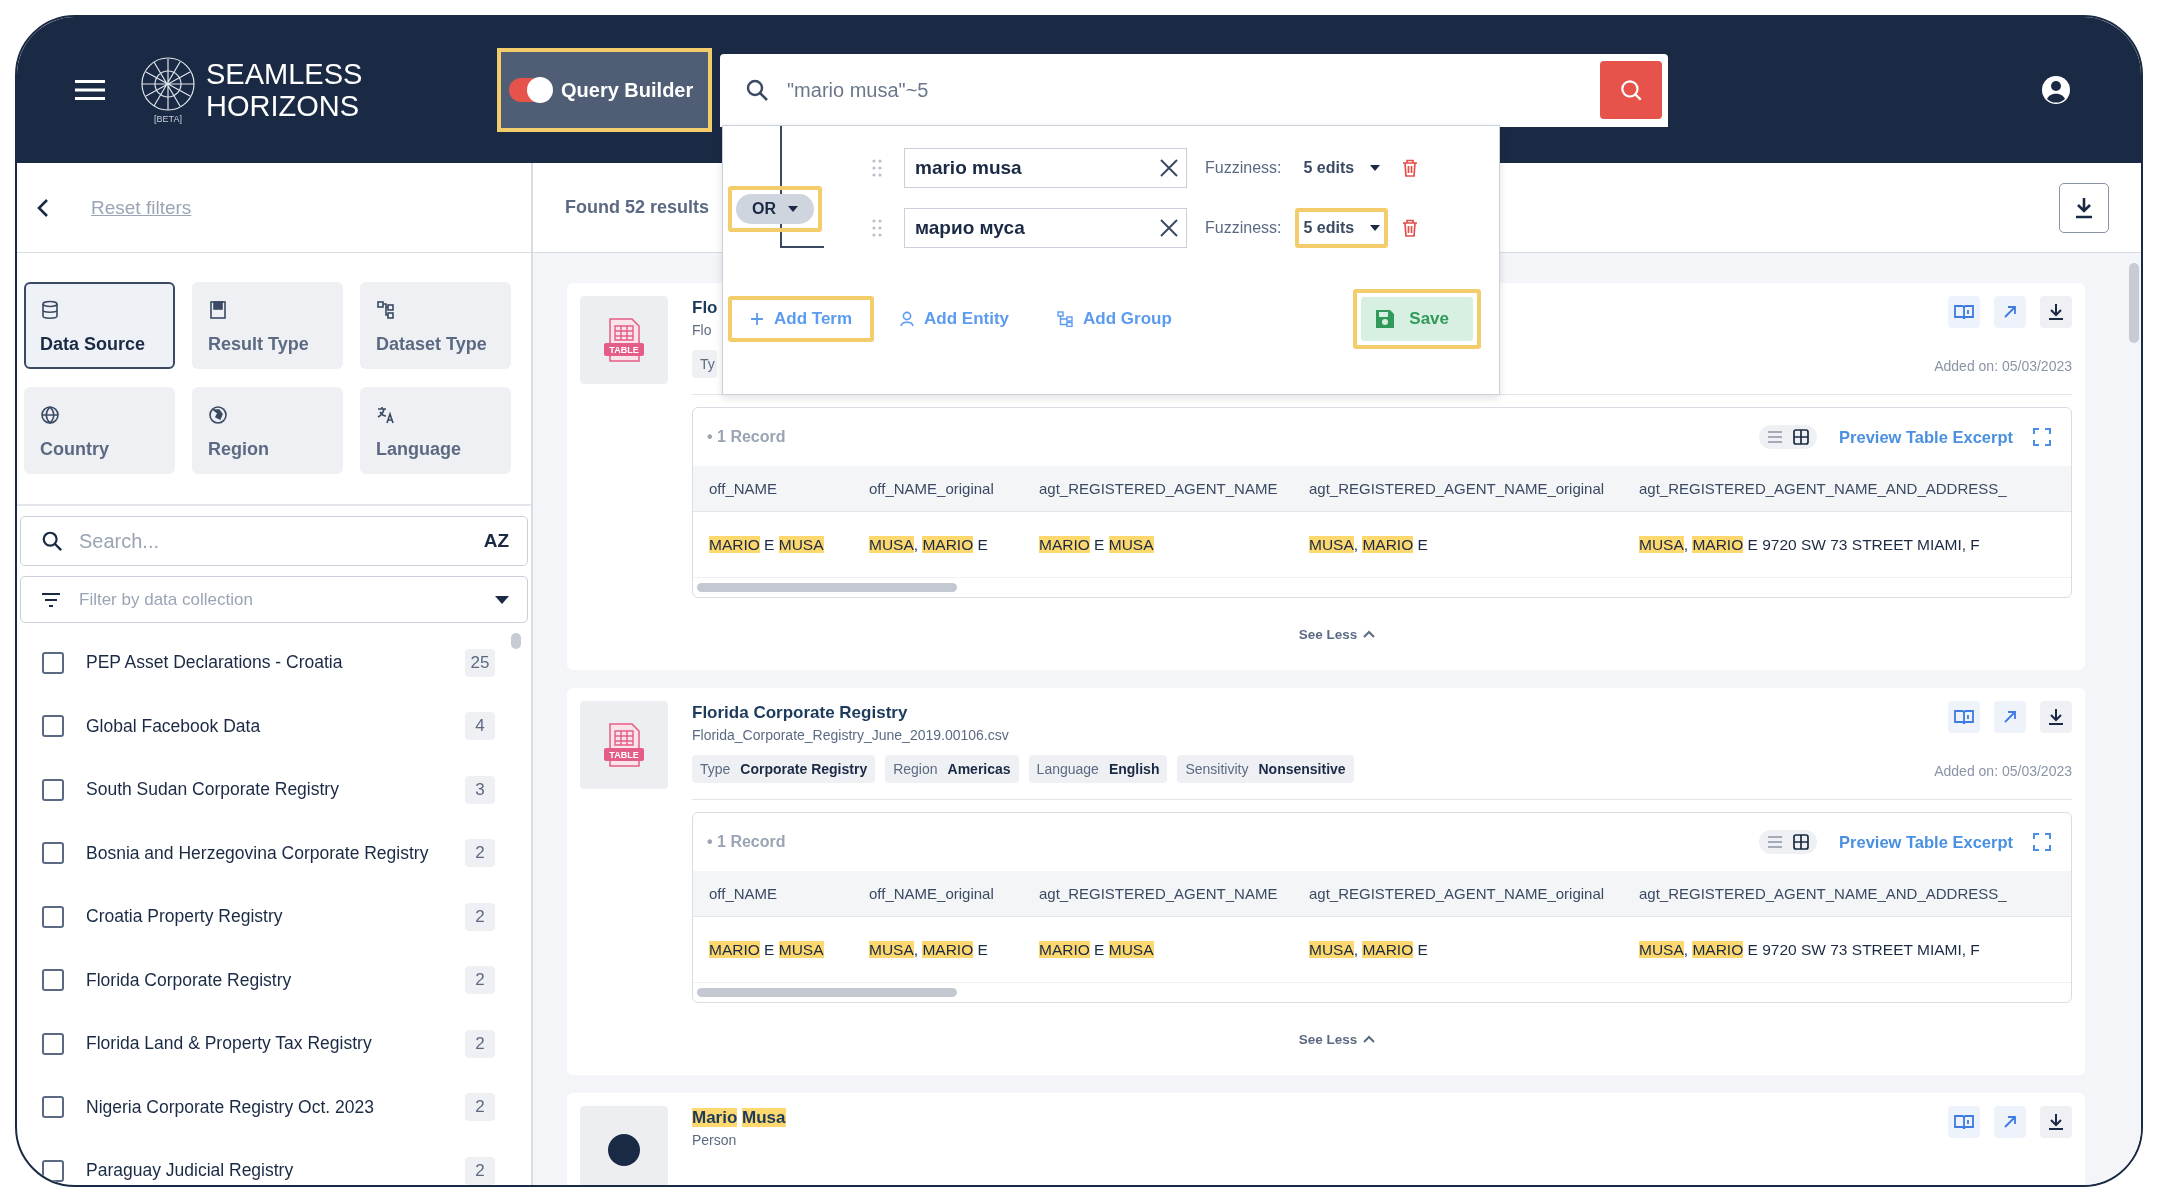 The width and height of the screenshot is (2158, 1202). Describe the element at coordinates (480, 726) in the screenshot. I see `count-badge: 4` at that location.